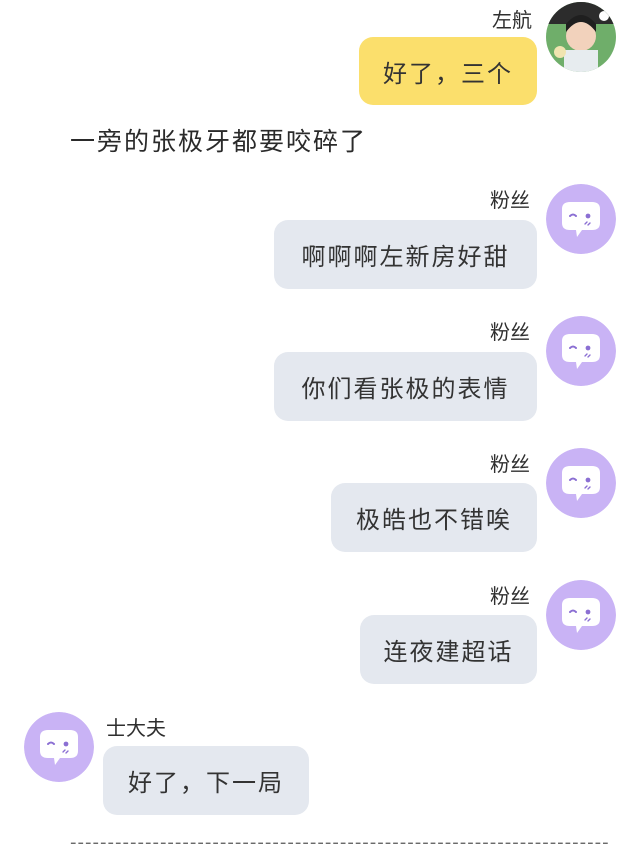  Describe the element at coordinates (405, 254) in the screenshot. I see `message-bubble: 啊啊啊左新房好甜` at that location.